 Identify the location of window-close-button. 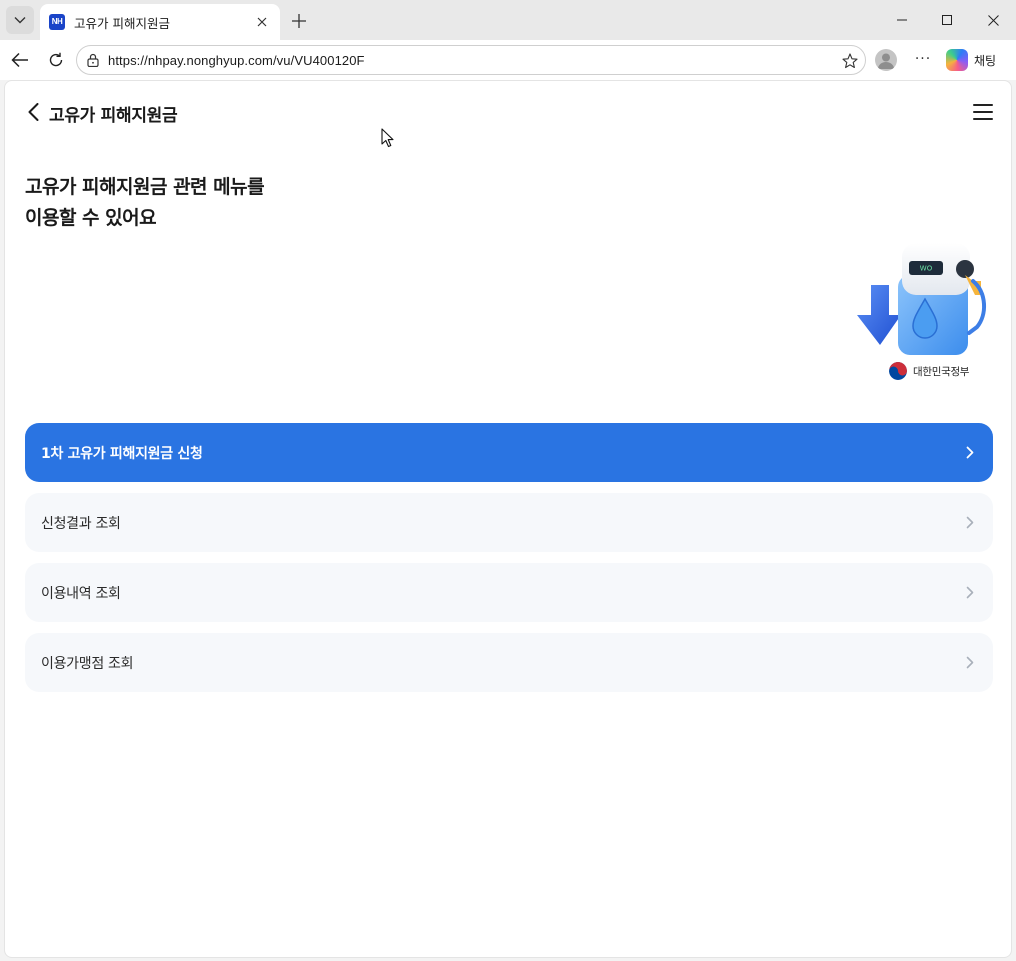
(993, 20).